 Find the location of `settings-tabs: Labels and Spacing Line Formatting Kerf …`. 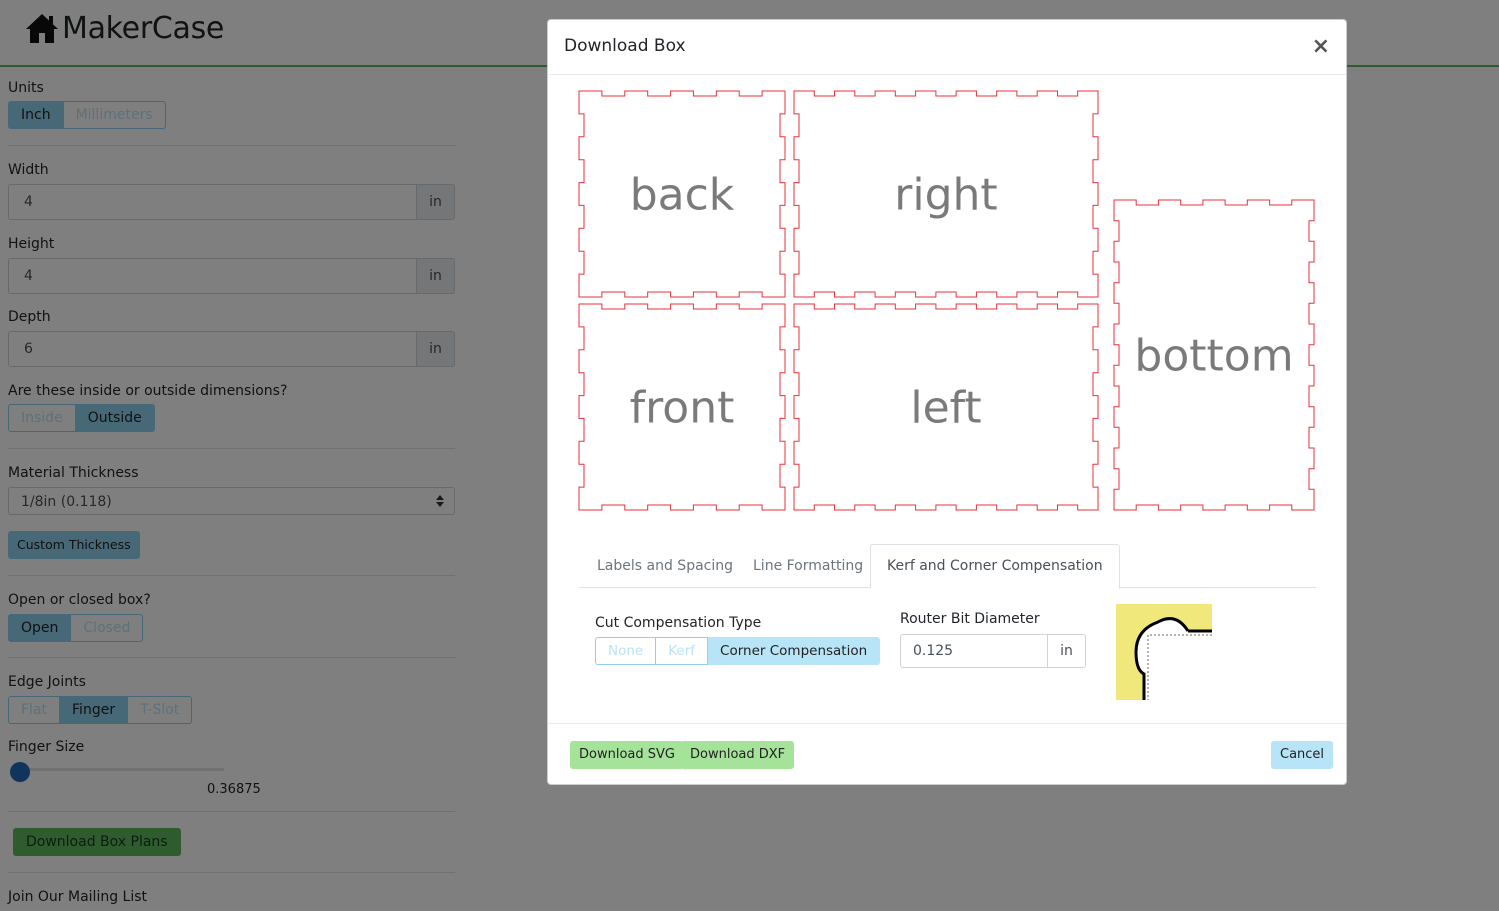

settings-tabs: Labels and Spacing Line Formatting Kerf … is located at coordinates (947, 566).